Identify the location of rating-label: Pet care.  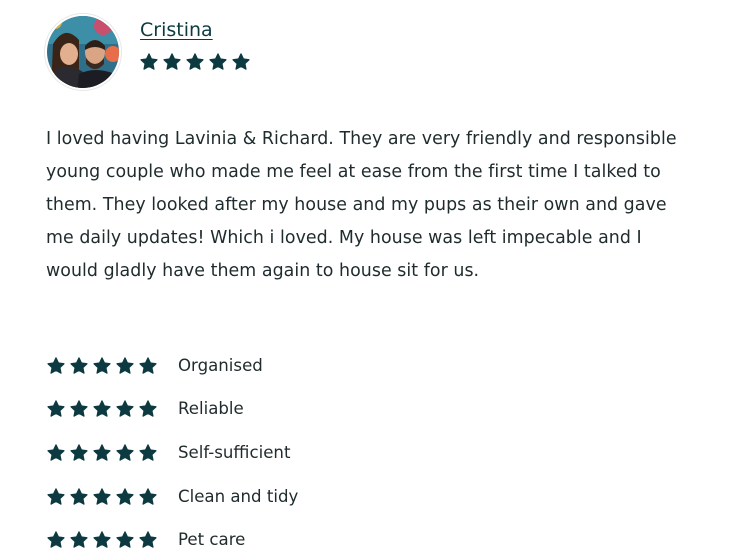
(212, 540).